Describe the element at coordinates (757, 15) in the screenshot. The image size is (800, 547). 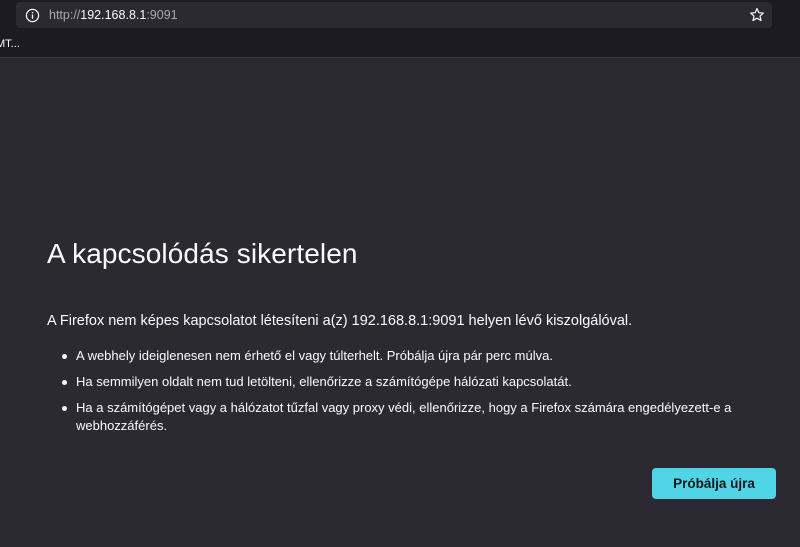
I see `star-icon` at that location.